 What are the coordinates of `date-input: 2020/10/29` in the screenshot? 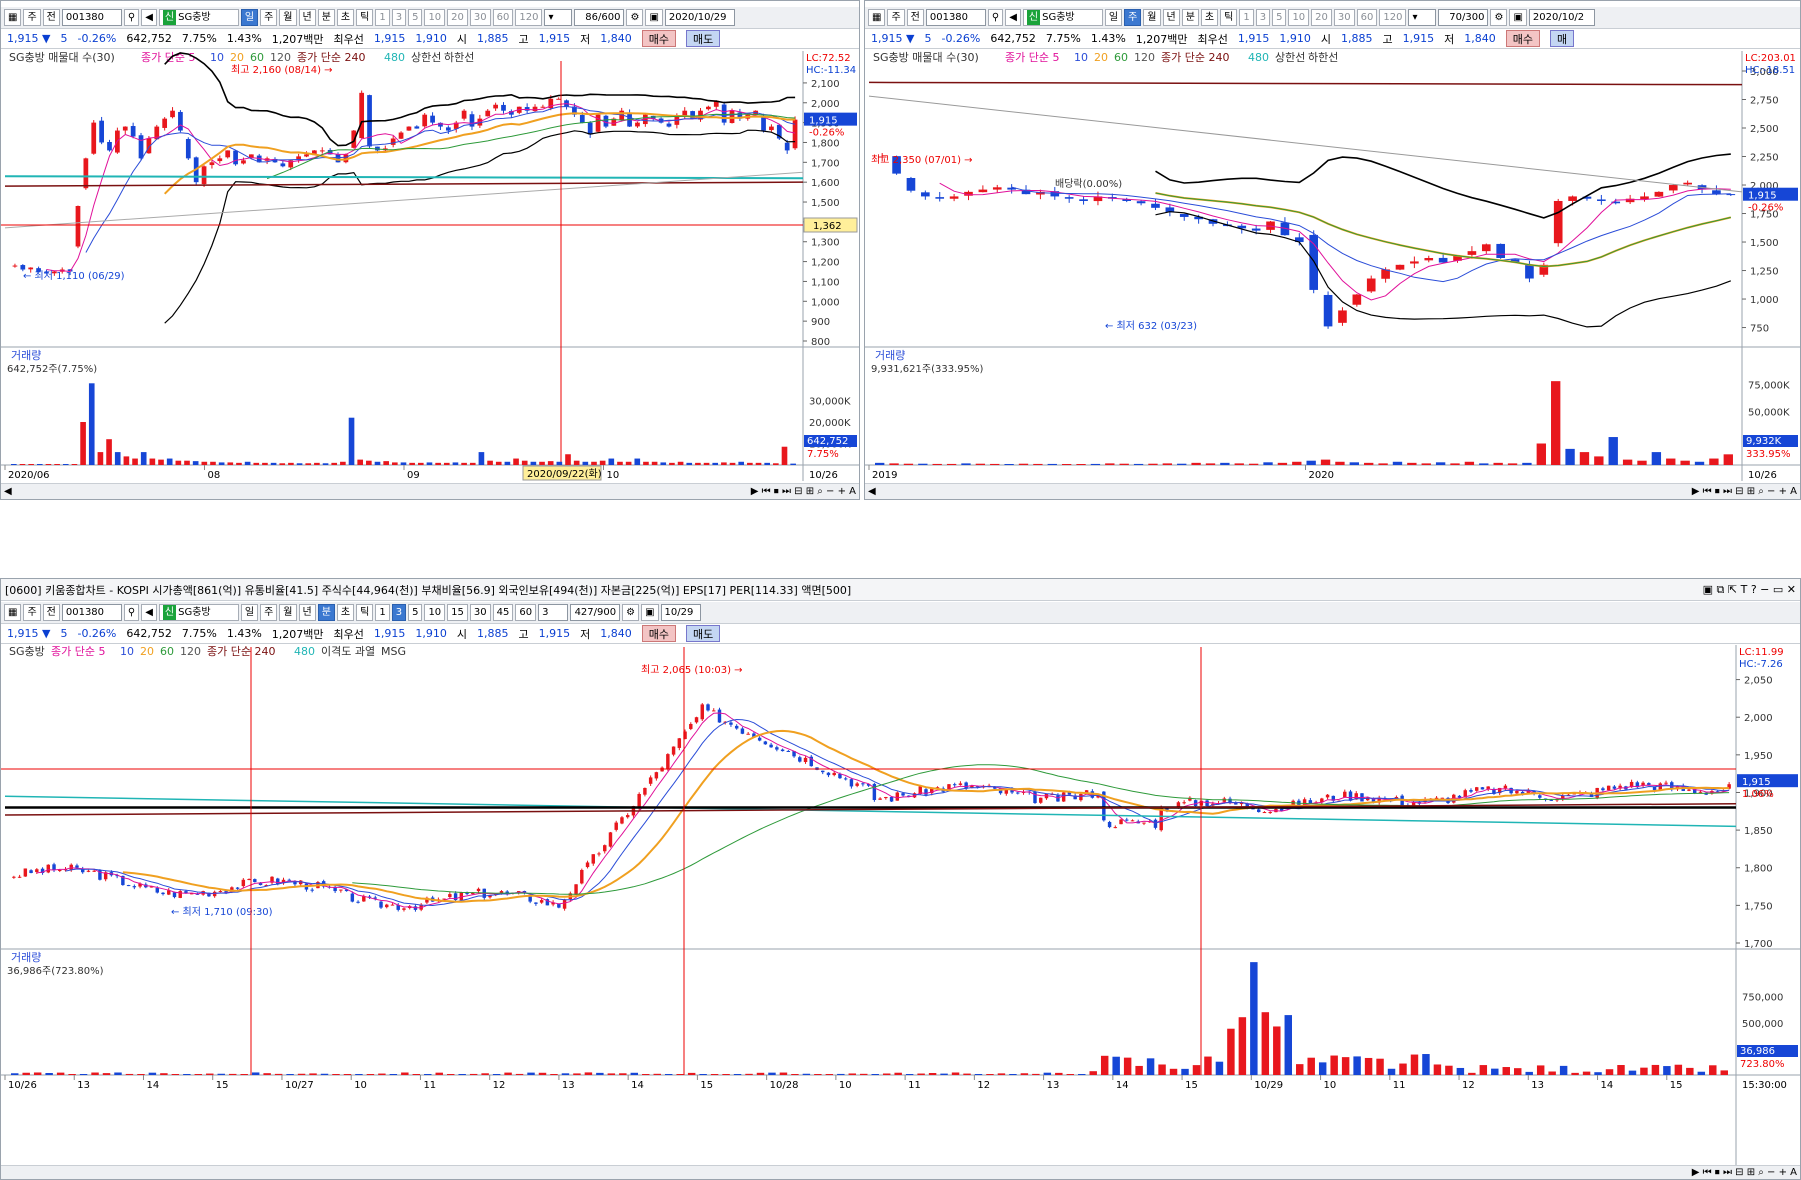 It's located at (699, 17).